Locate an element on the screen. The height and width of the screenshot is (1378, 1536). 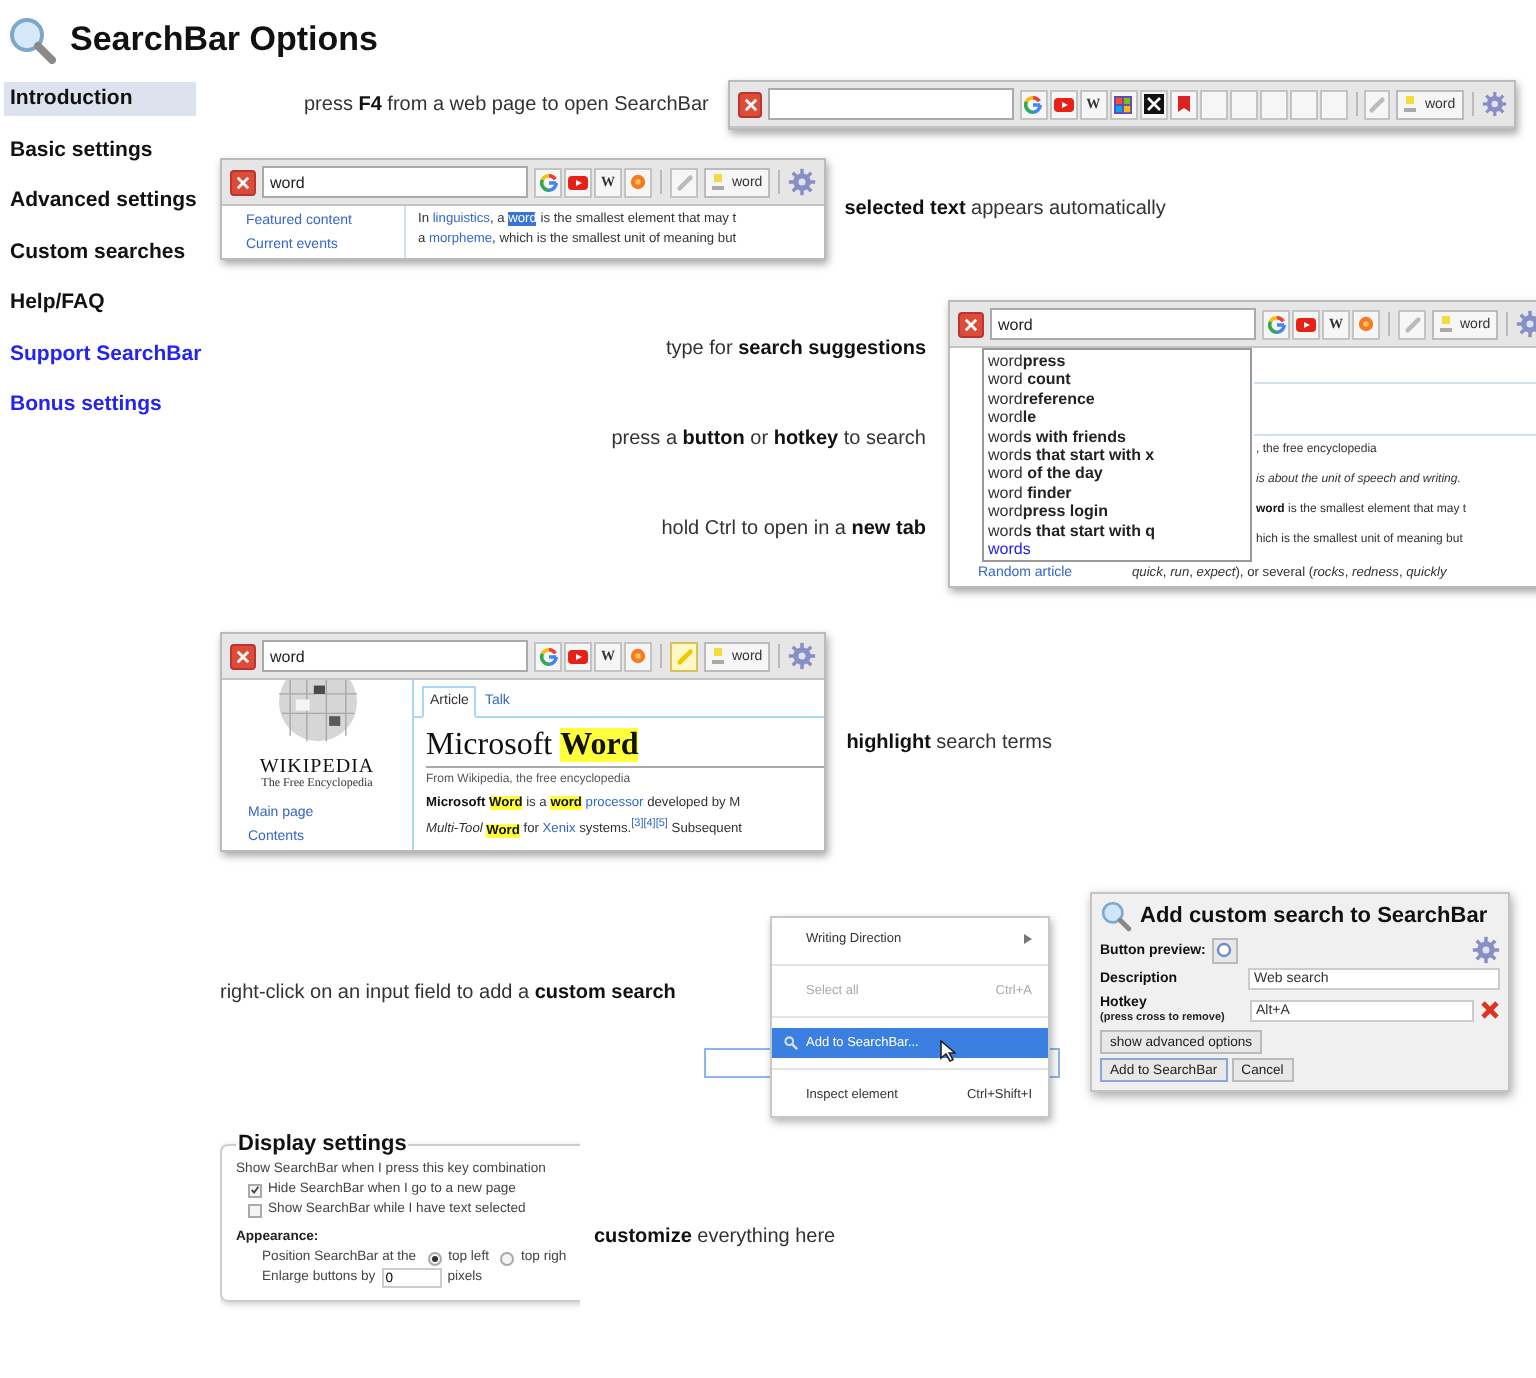
suggestion-item: wordreference is located at coordinates (1117, 399).